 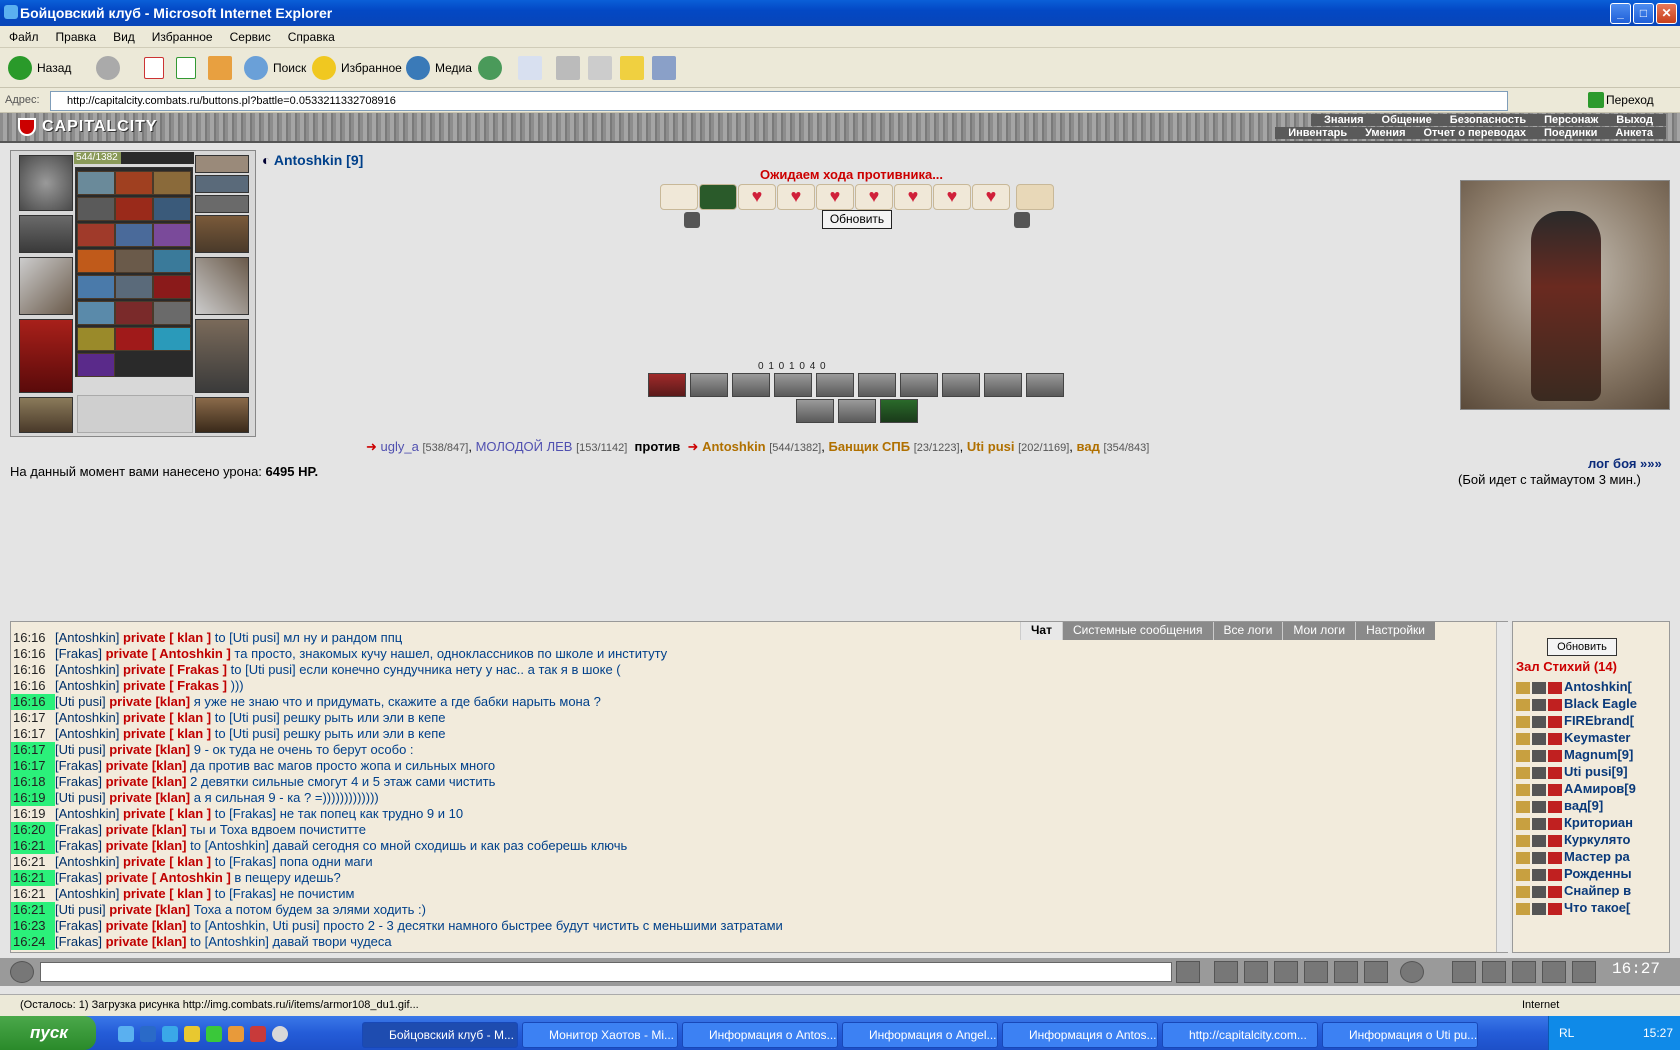 What do you see at coordinates (492, 68) in the screenshot?
I see `history-button` at bounding box center [492, 68].